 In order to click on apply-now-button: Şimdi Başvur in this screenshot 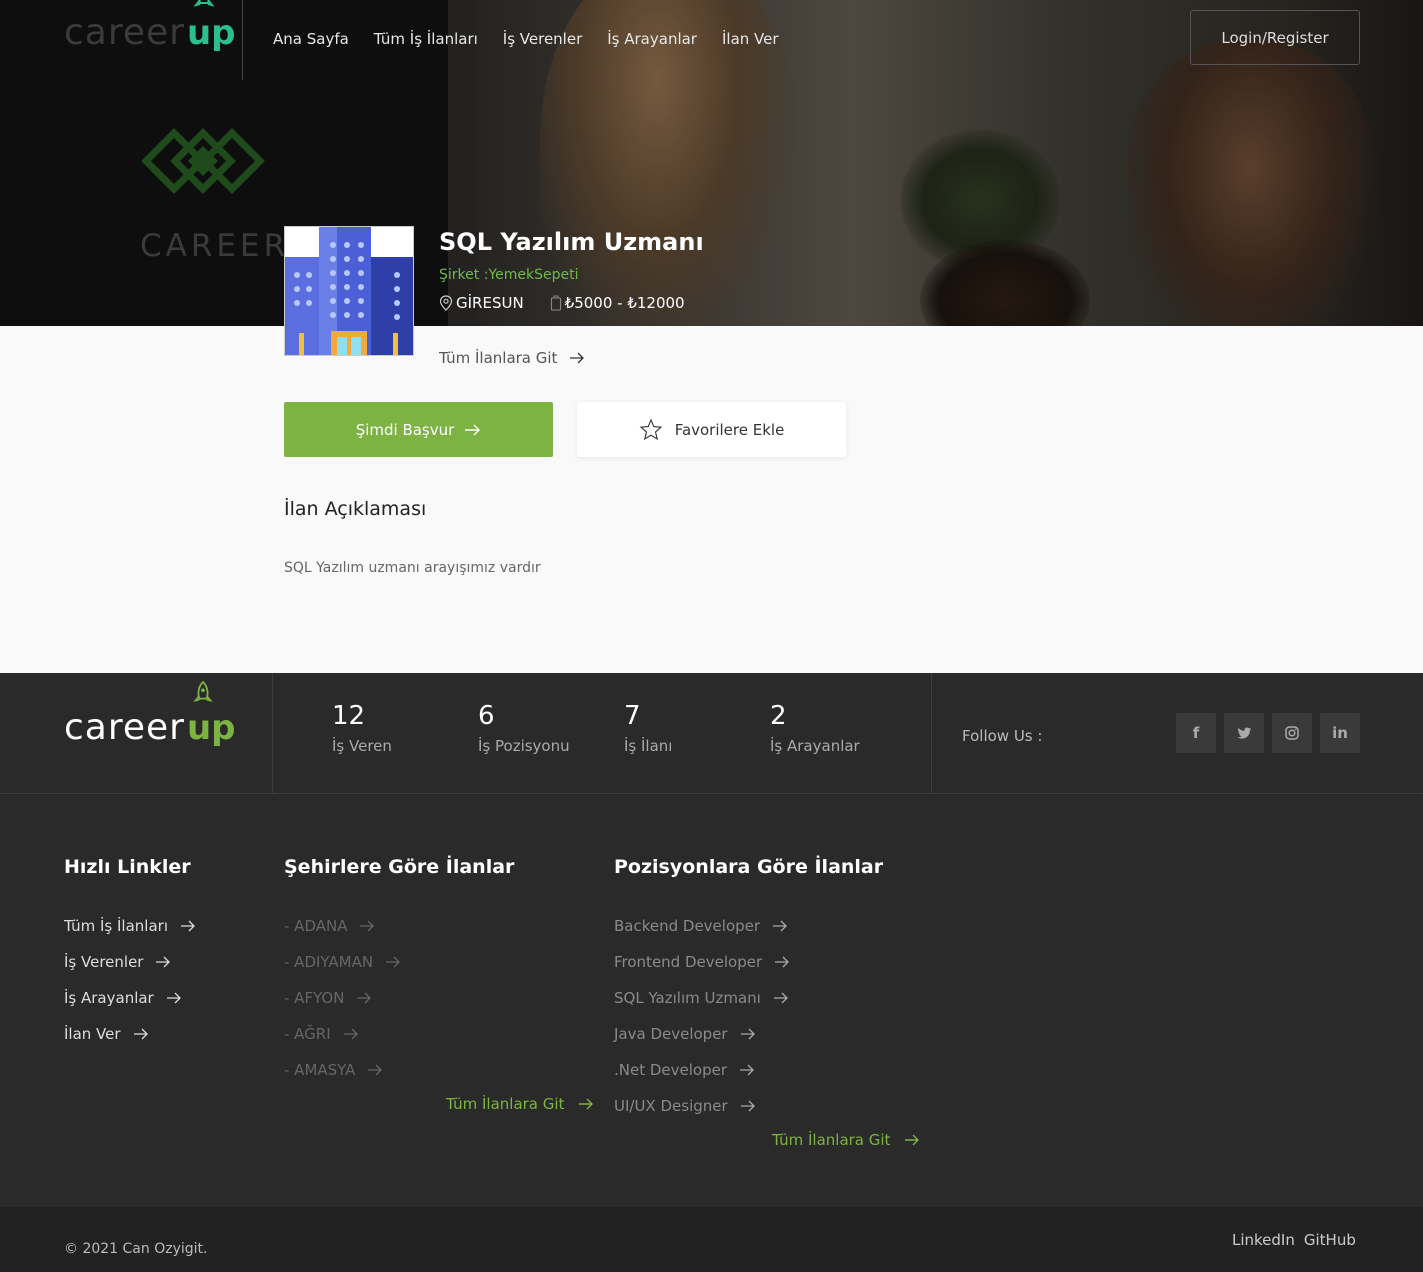, I will do `click(418, 429)`.